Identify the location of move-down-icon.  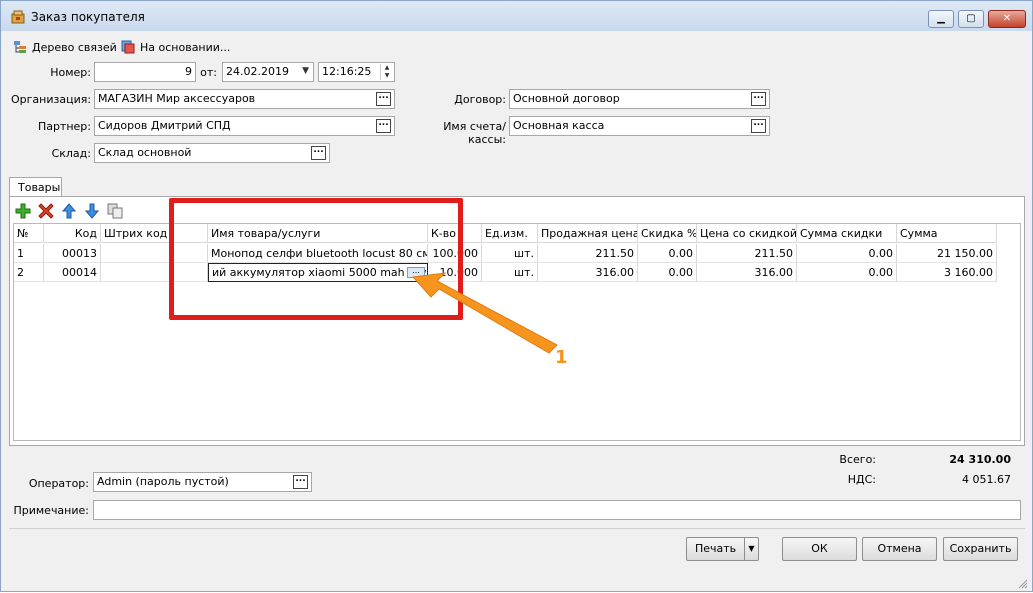
(92, 211).